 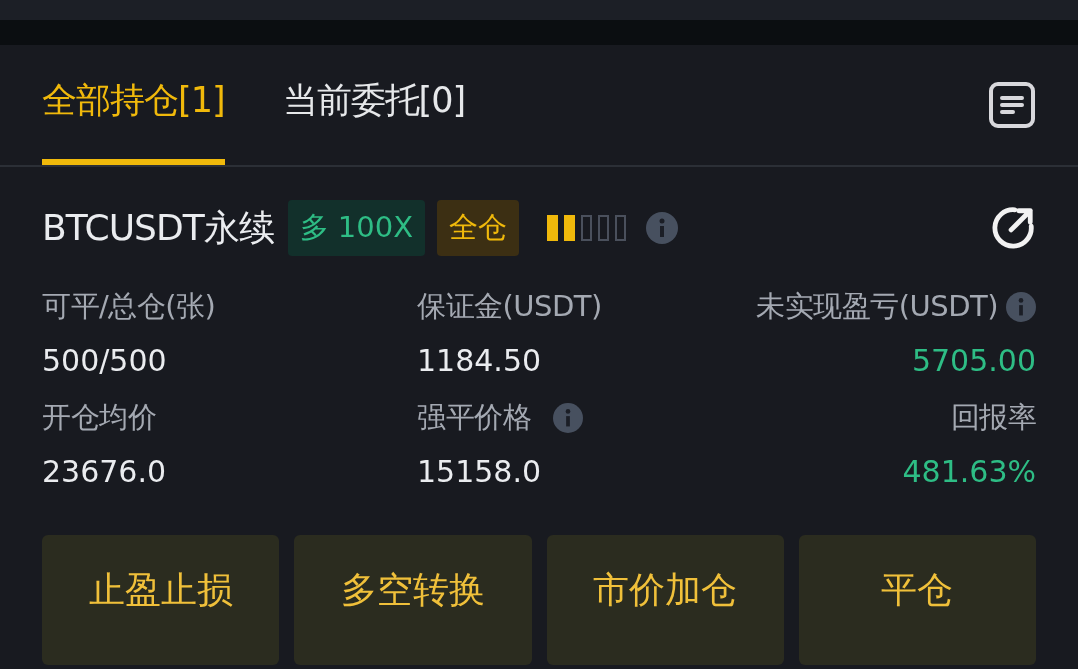 I want to click on margin-badge: 全仓, so click(x=478, y=228).